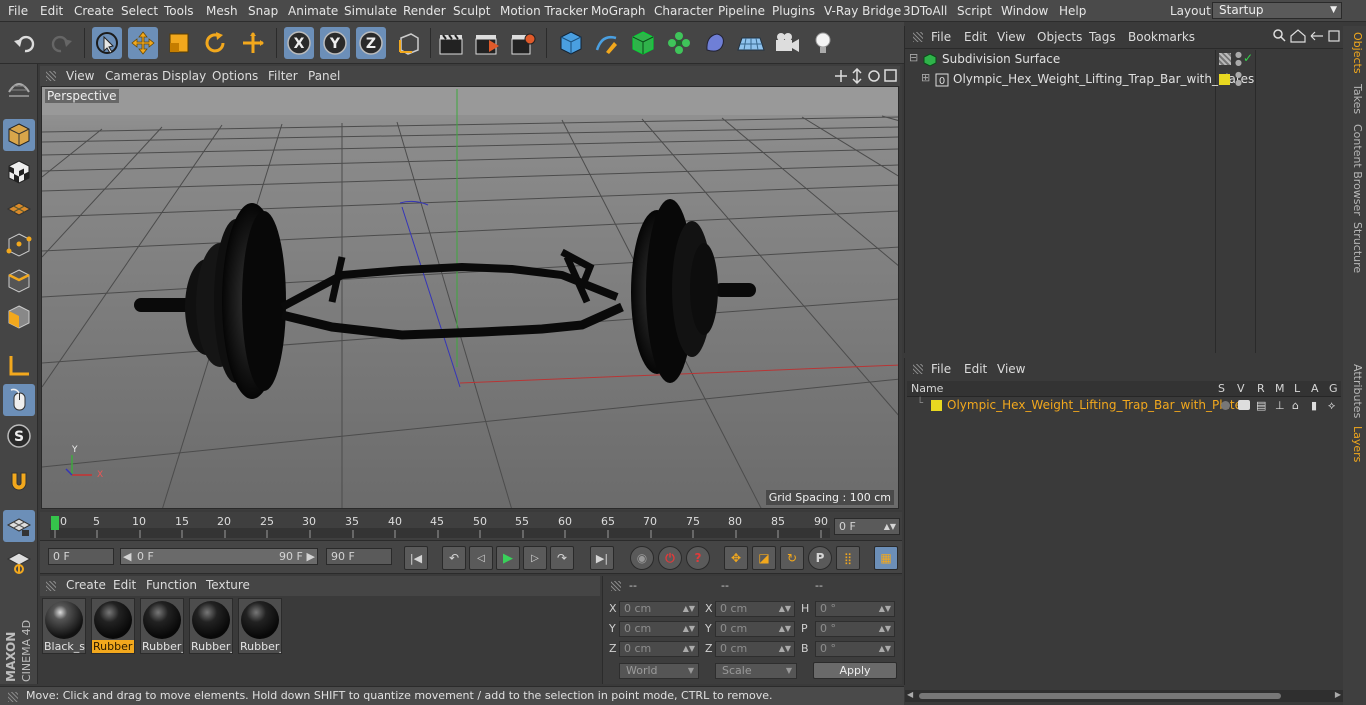 The image size is (1366, 705). Describe the element at coordinates (1011, 37) in the screenshot. I see `object-menu-view: View` at that location.